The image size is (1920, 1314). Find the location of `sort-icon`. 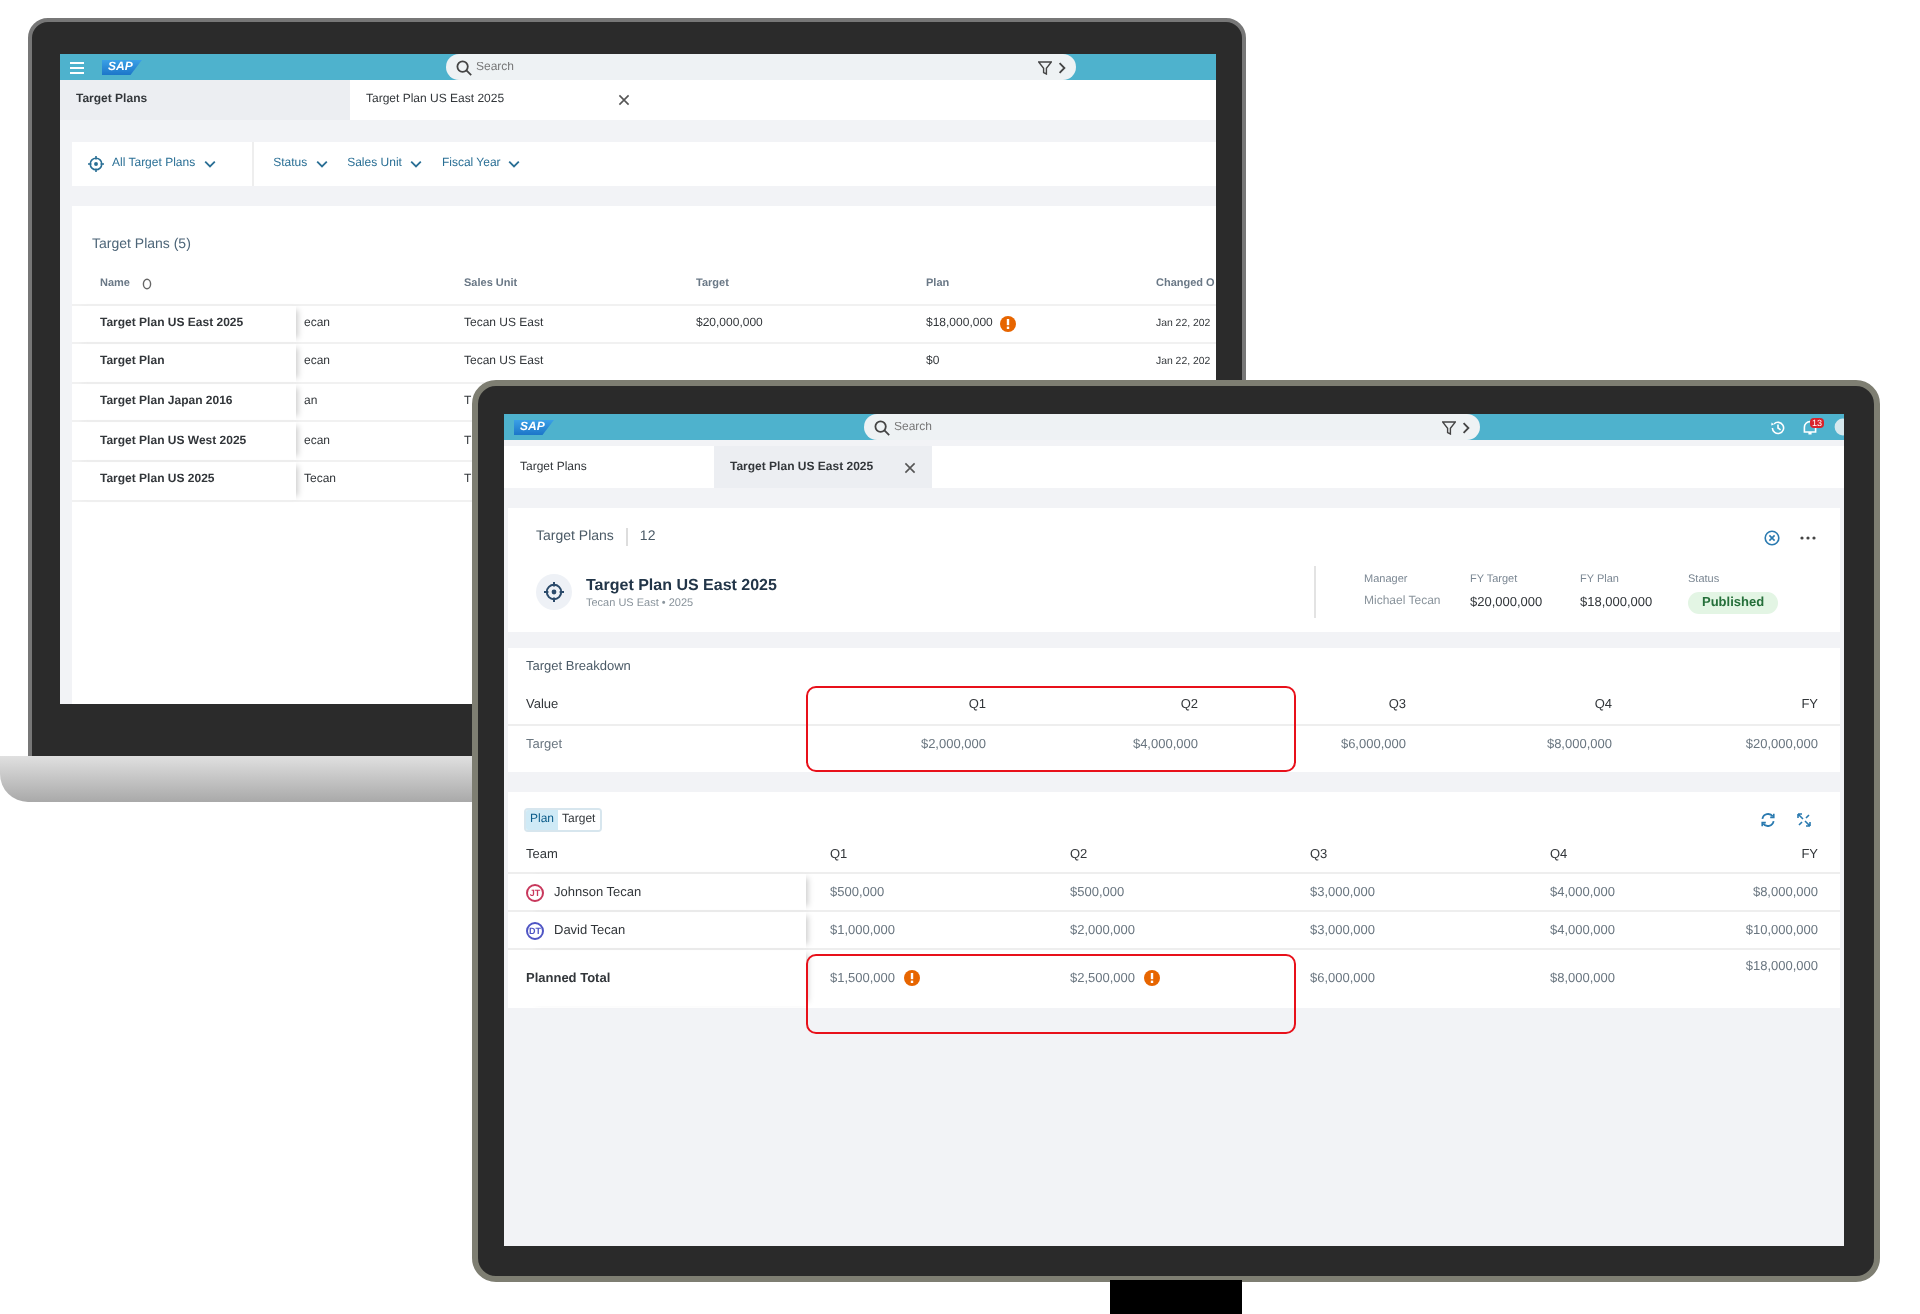

sort-icon is located at coordinates (146, 284).